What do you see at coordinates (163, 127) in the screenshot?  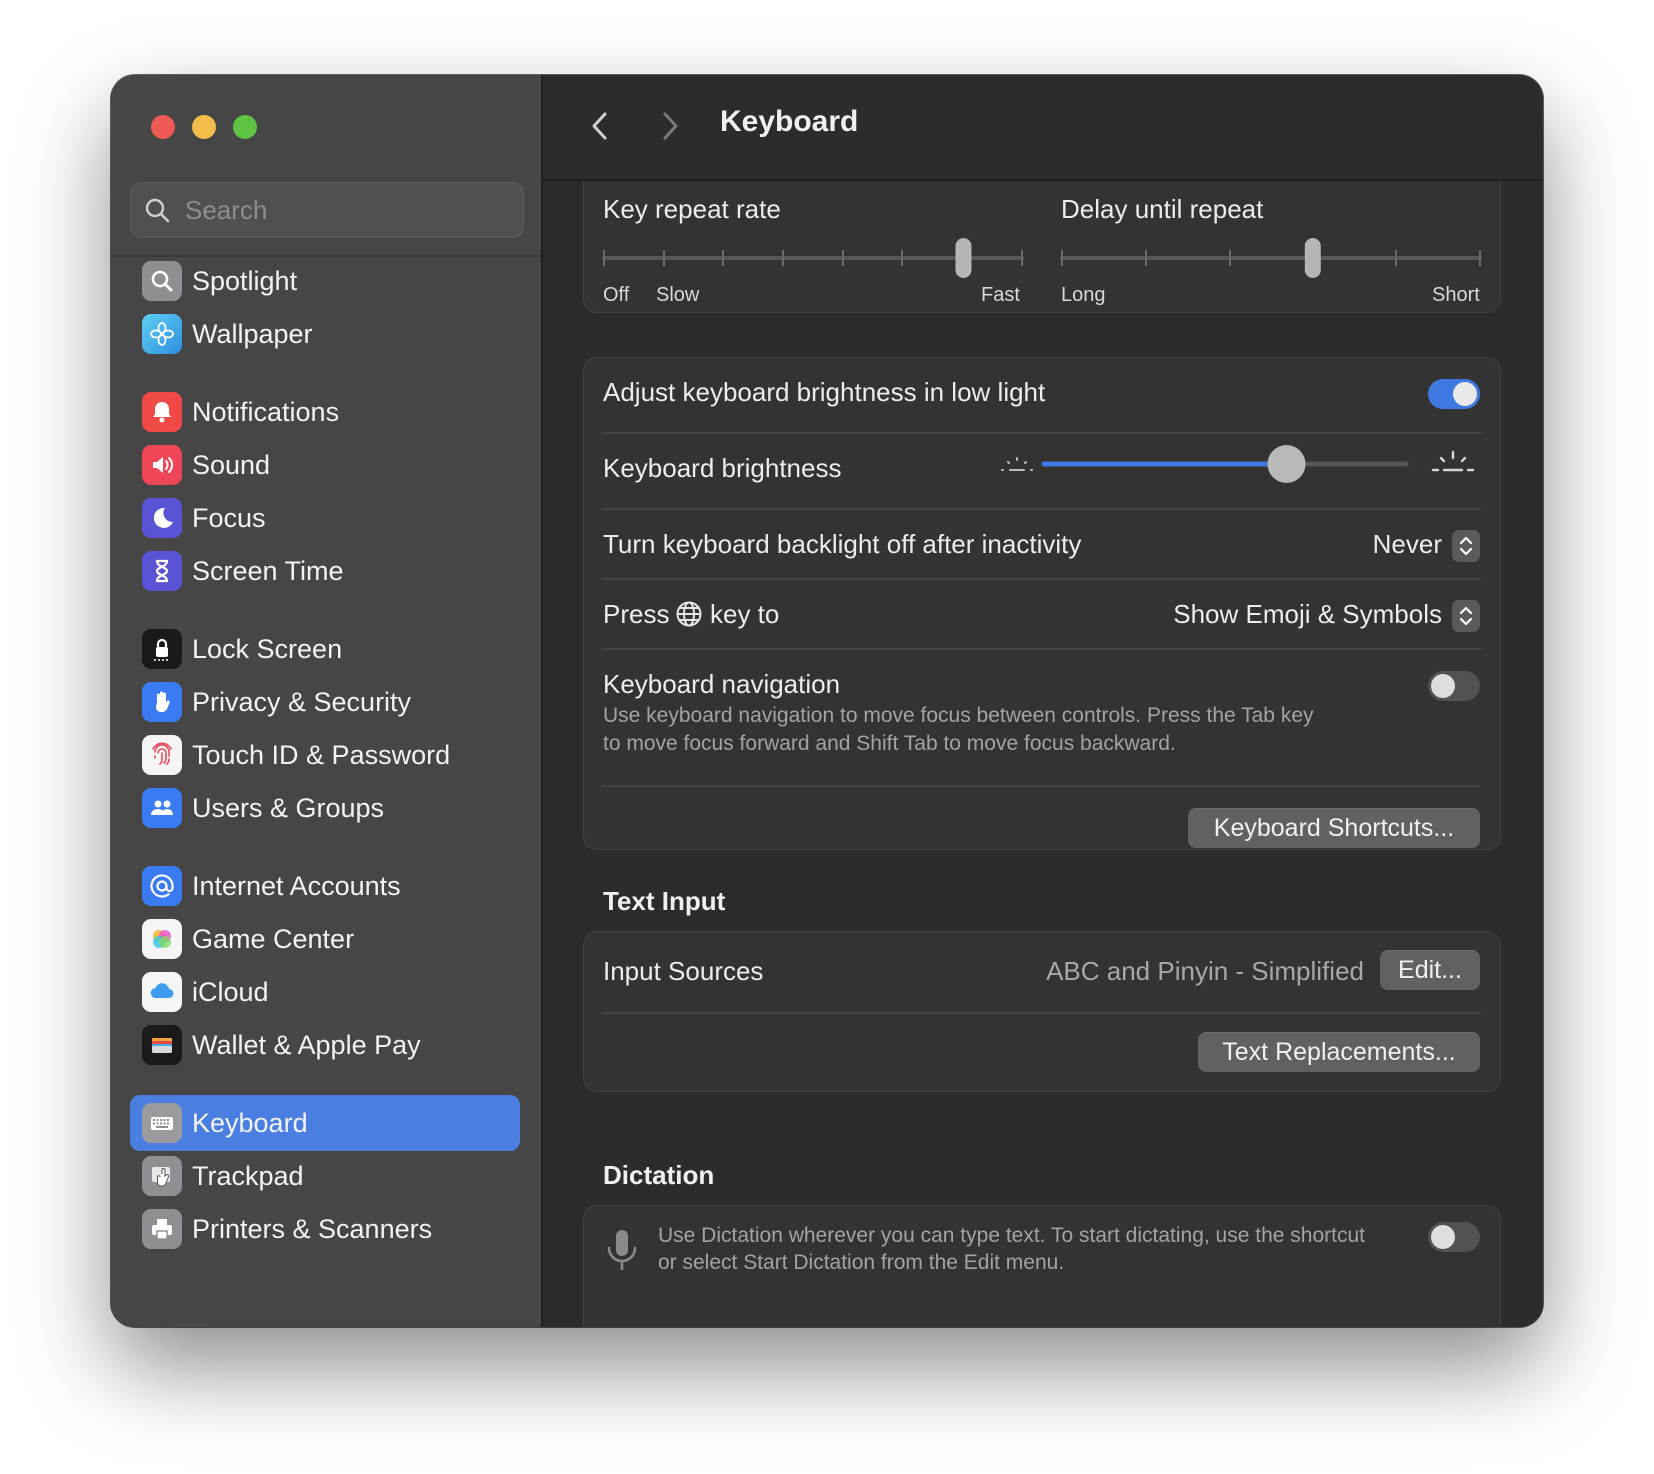 I see `close-window-button` at bounding box center [163, 127].